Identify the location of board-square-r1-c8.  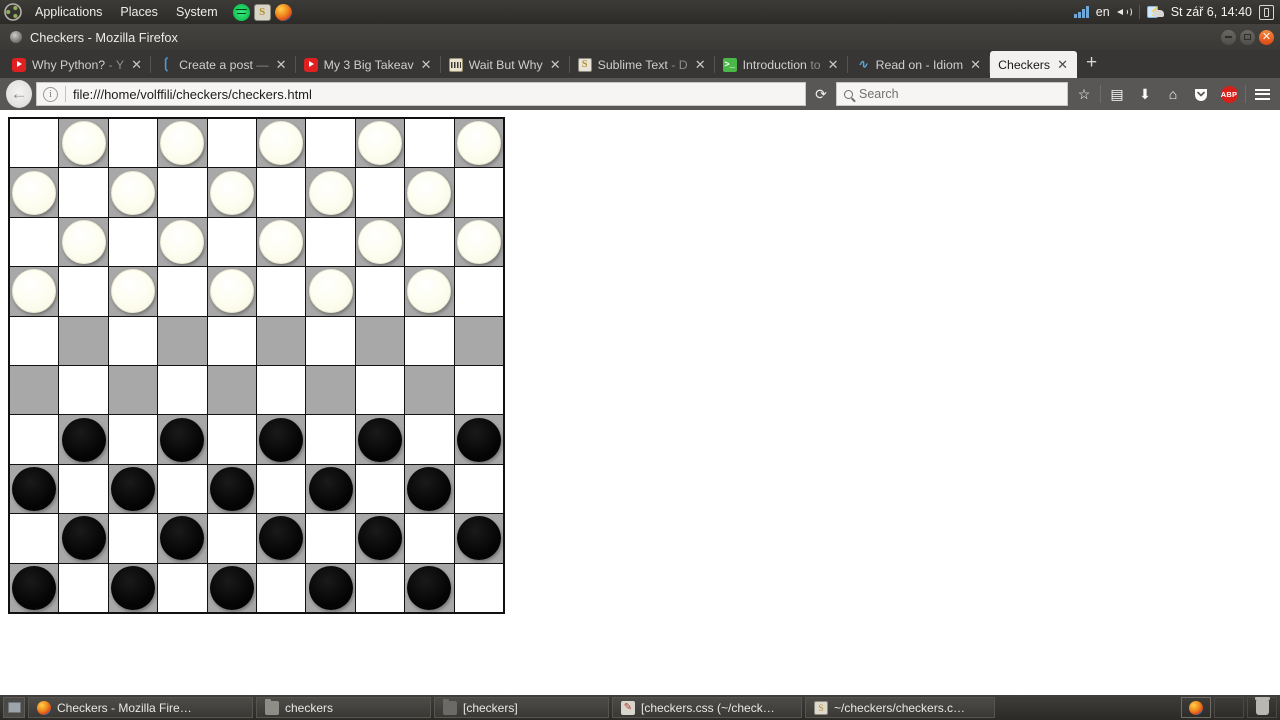
(380, 143).